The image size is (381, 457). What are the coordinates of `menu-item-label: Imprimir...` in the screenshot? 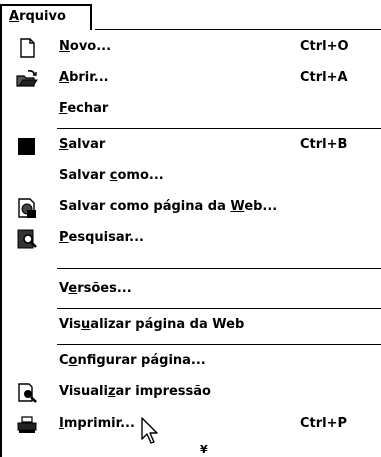 It's located at (97, 423).